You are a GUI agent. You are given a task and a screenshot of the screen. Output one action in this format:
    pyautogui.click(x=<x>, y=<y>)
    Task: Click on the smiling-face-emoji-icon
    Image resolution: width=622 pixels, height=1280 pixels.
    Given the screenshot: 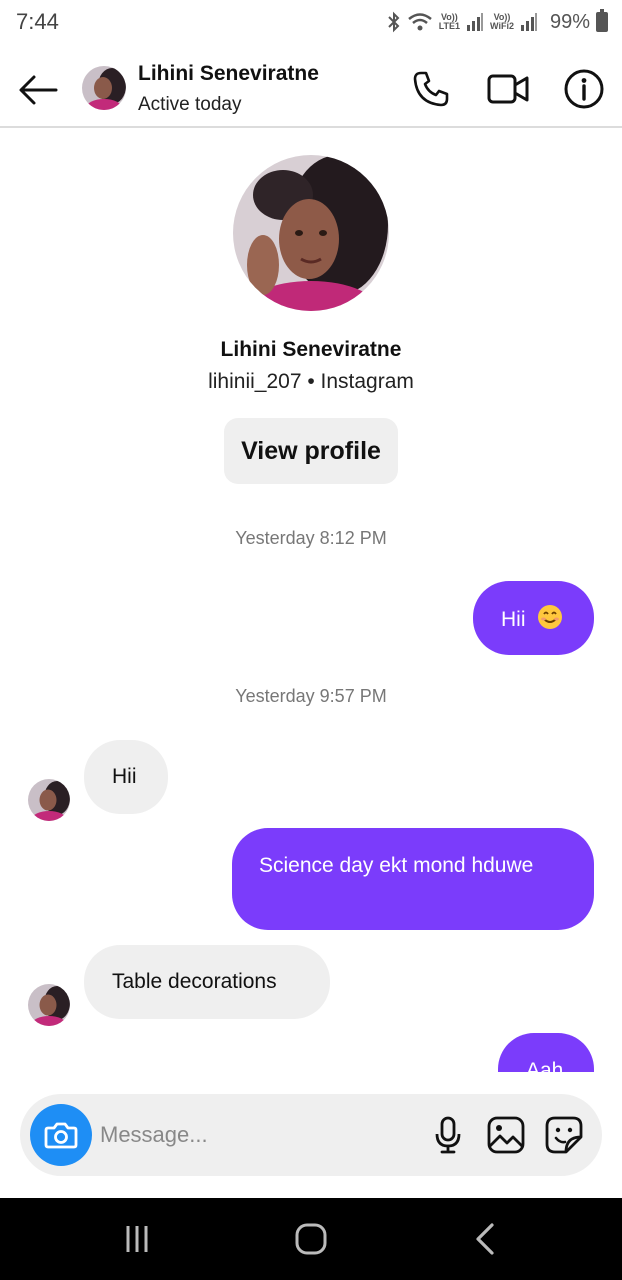 What is the action you would take?
    pyautogui.click(x=550, y=617)
    